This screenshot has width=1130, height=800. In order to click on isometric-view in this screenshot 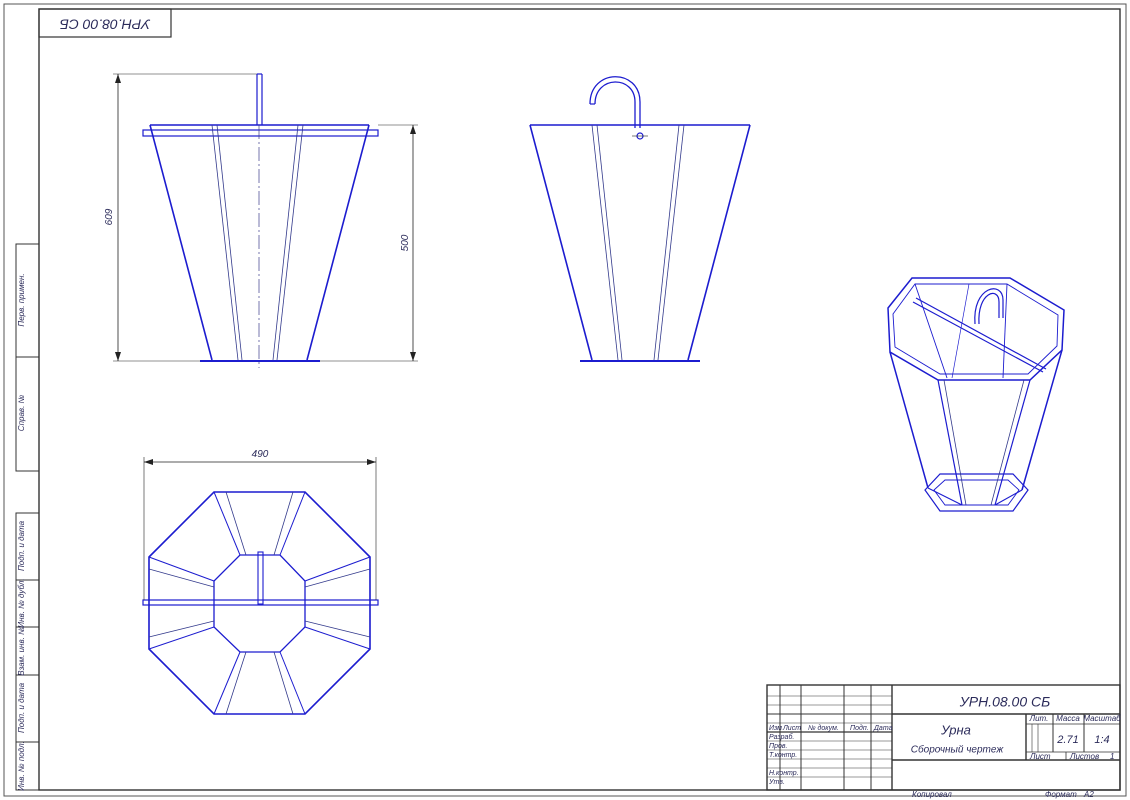, I will do `click(976, 394)`.